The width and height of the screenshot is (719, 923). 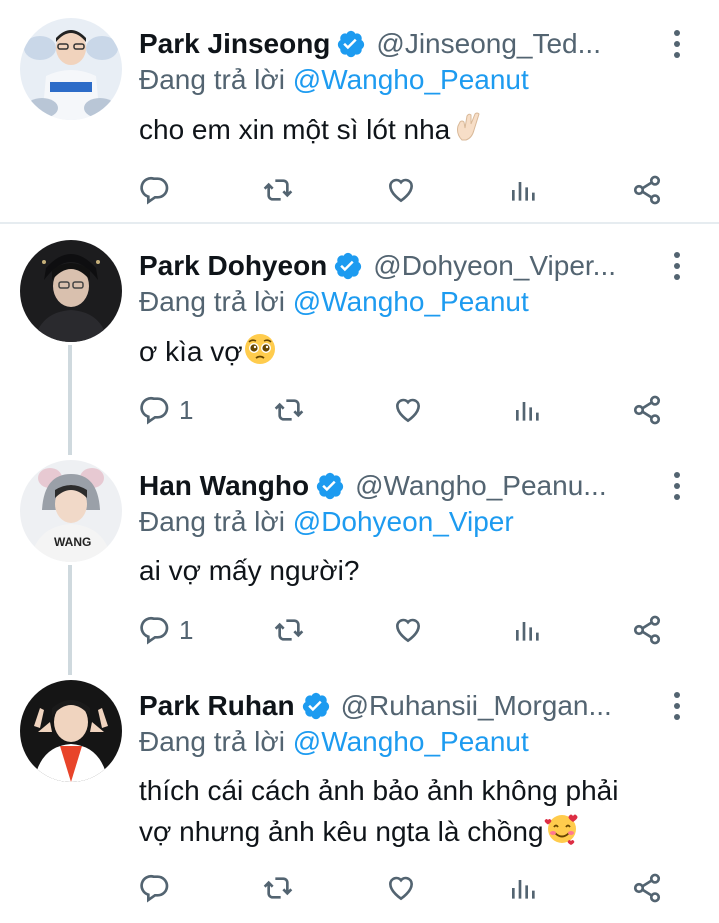 I want to click on tweet-text: ơ kìa vợ, so click(x=419, y=351).